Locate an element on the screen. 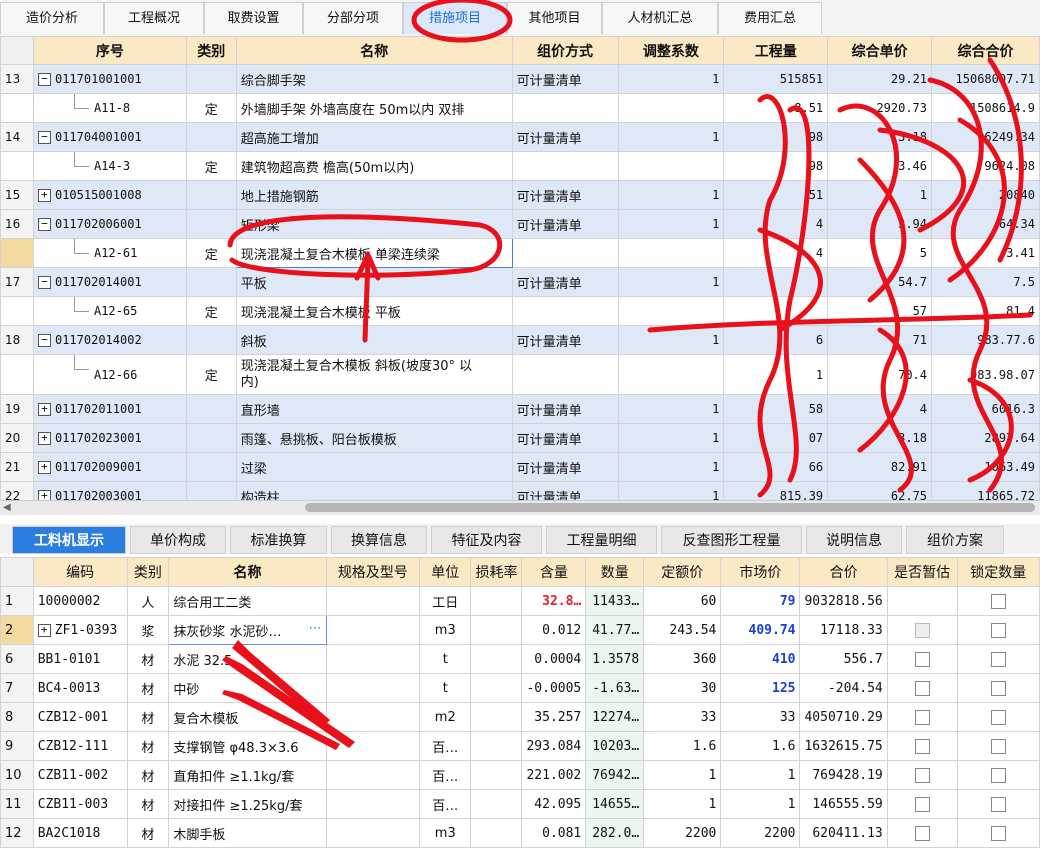 The image size is (1040, 848). item-name: 现浇混凝土复合木模板 单梁连续梁 is located at coordinates (374, 253).